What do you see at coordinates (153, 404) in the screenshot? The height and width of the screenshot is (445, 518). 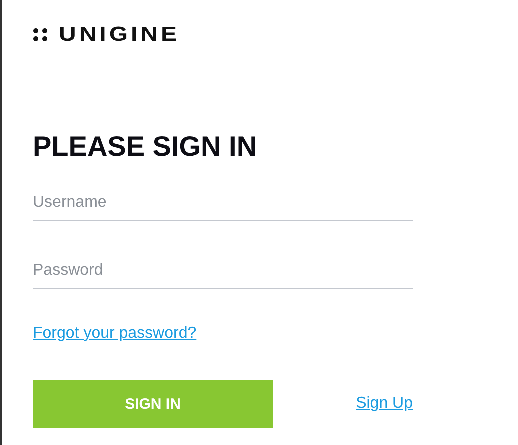 I see `sign-in-button: SIGN IN` at bounding box center [153, 404].